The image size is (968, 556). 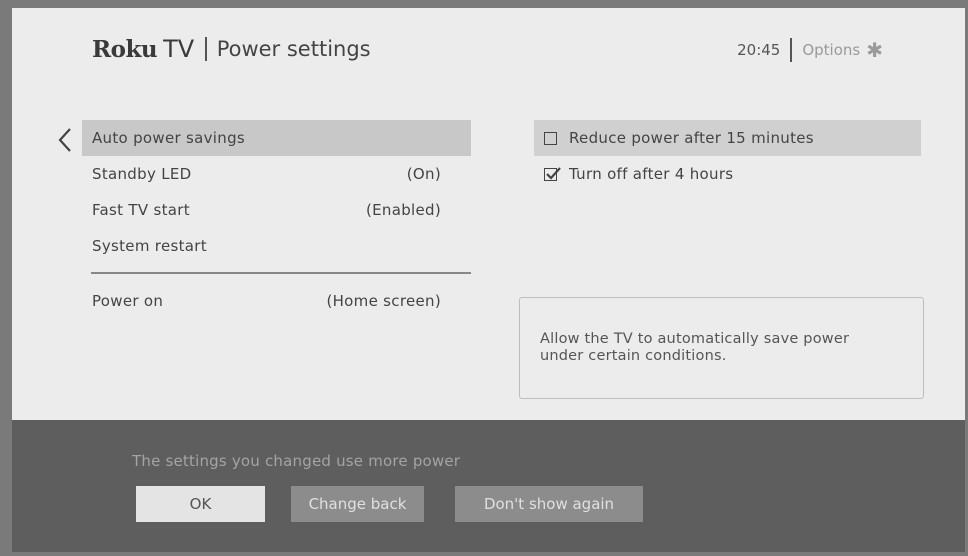 I want to click on header-divider, so click(x=206, y=49).